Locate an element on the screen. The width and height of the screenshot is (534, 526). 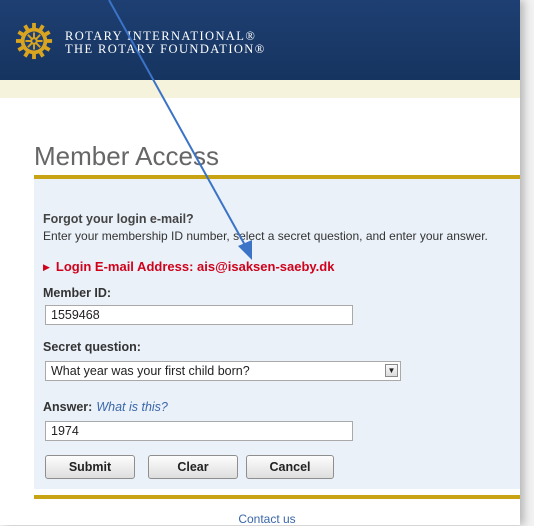
annotation-arrow is located at coordinates (180, 130).